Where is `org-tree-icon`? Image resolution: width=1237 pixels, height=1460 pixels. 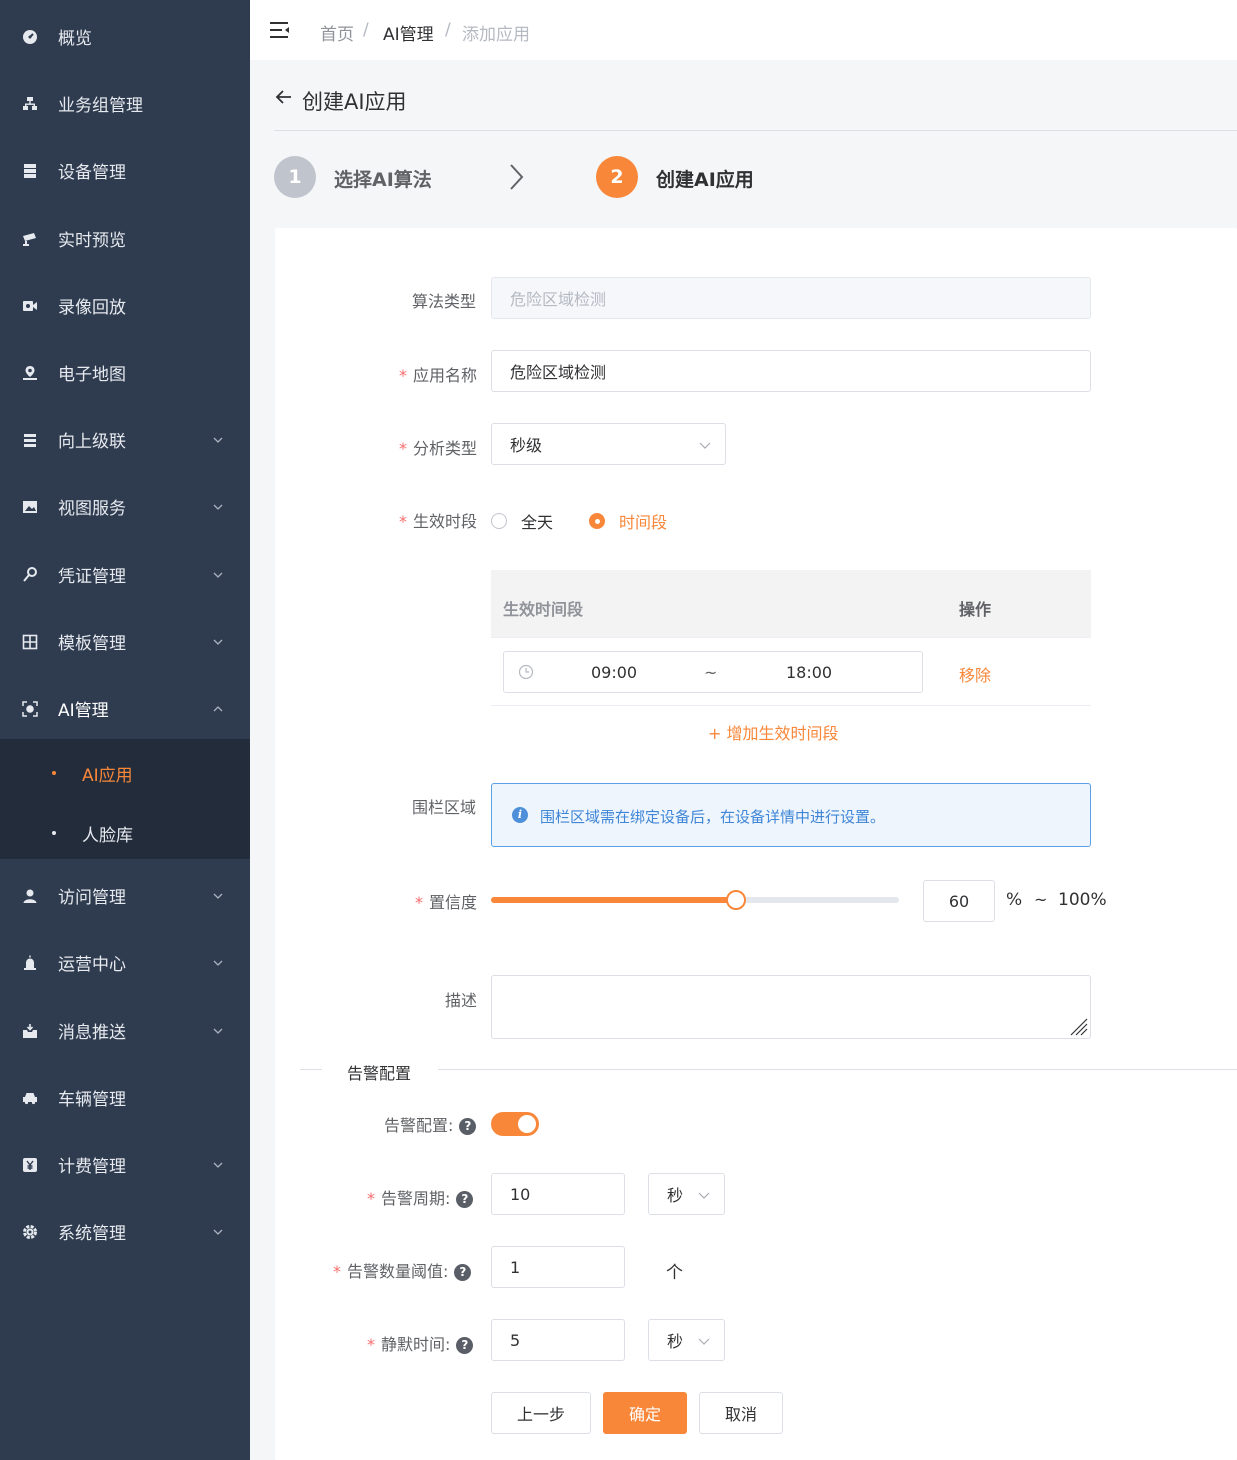 org-tree-icon is located at coordinates (30, 104).